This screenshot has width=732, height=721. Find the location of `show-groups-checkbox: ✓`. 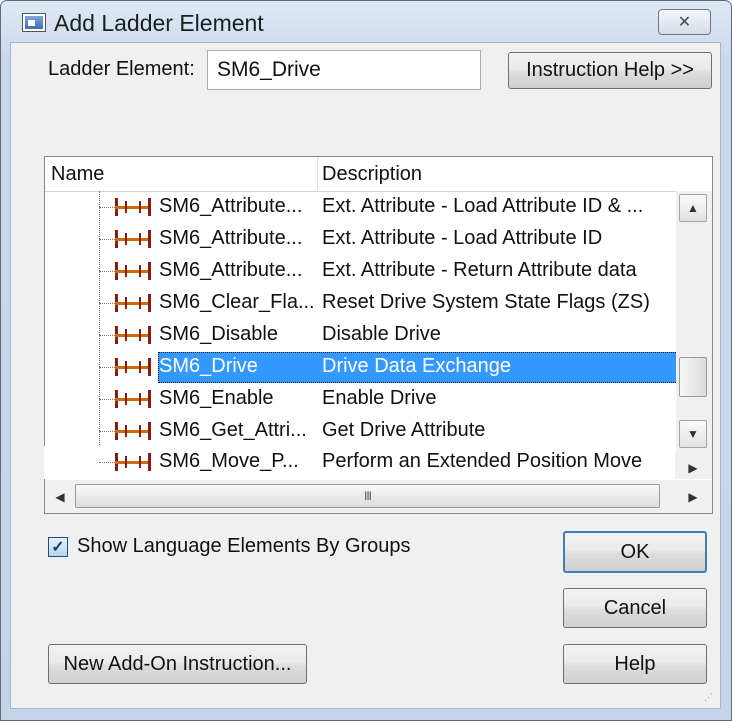

show-groups-checkbox: ✓ is located at coordinates (58, 547).